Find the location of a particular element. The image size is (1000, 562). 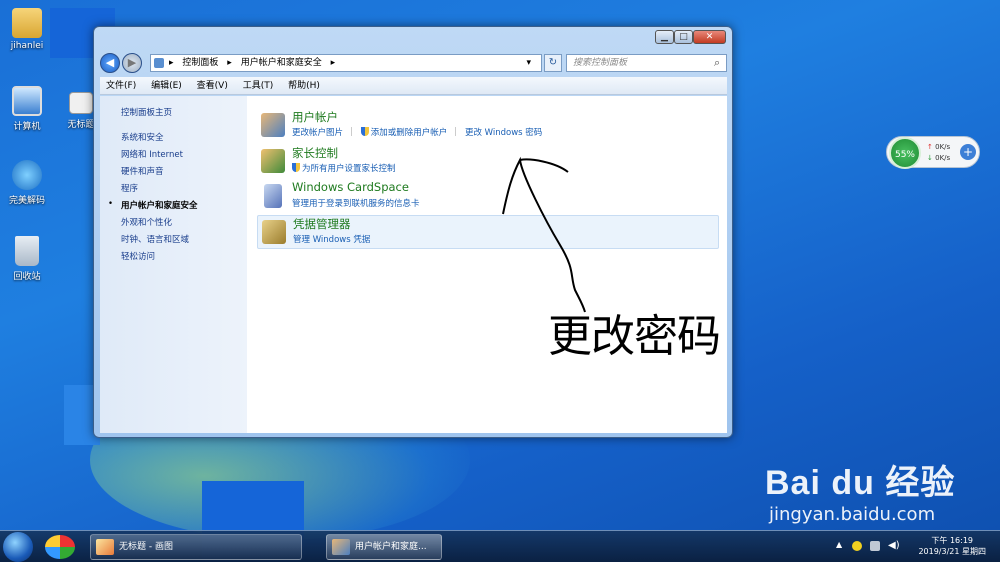

memory-percent: 55% is located at coordinates (905, 153).